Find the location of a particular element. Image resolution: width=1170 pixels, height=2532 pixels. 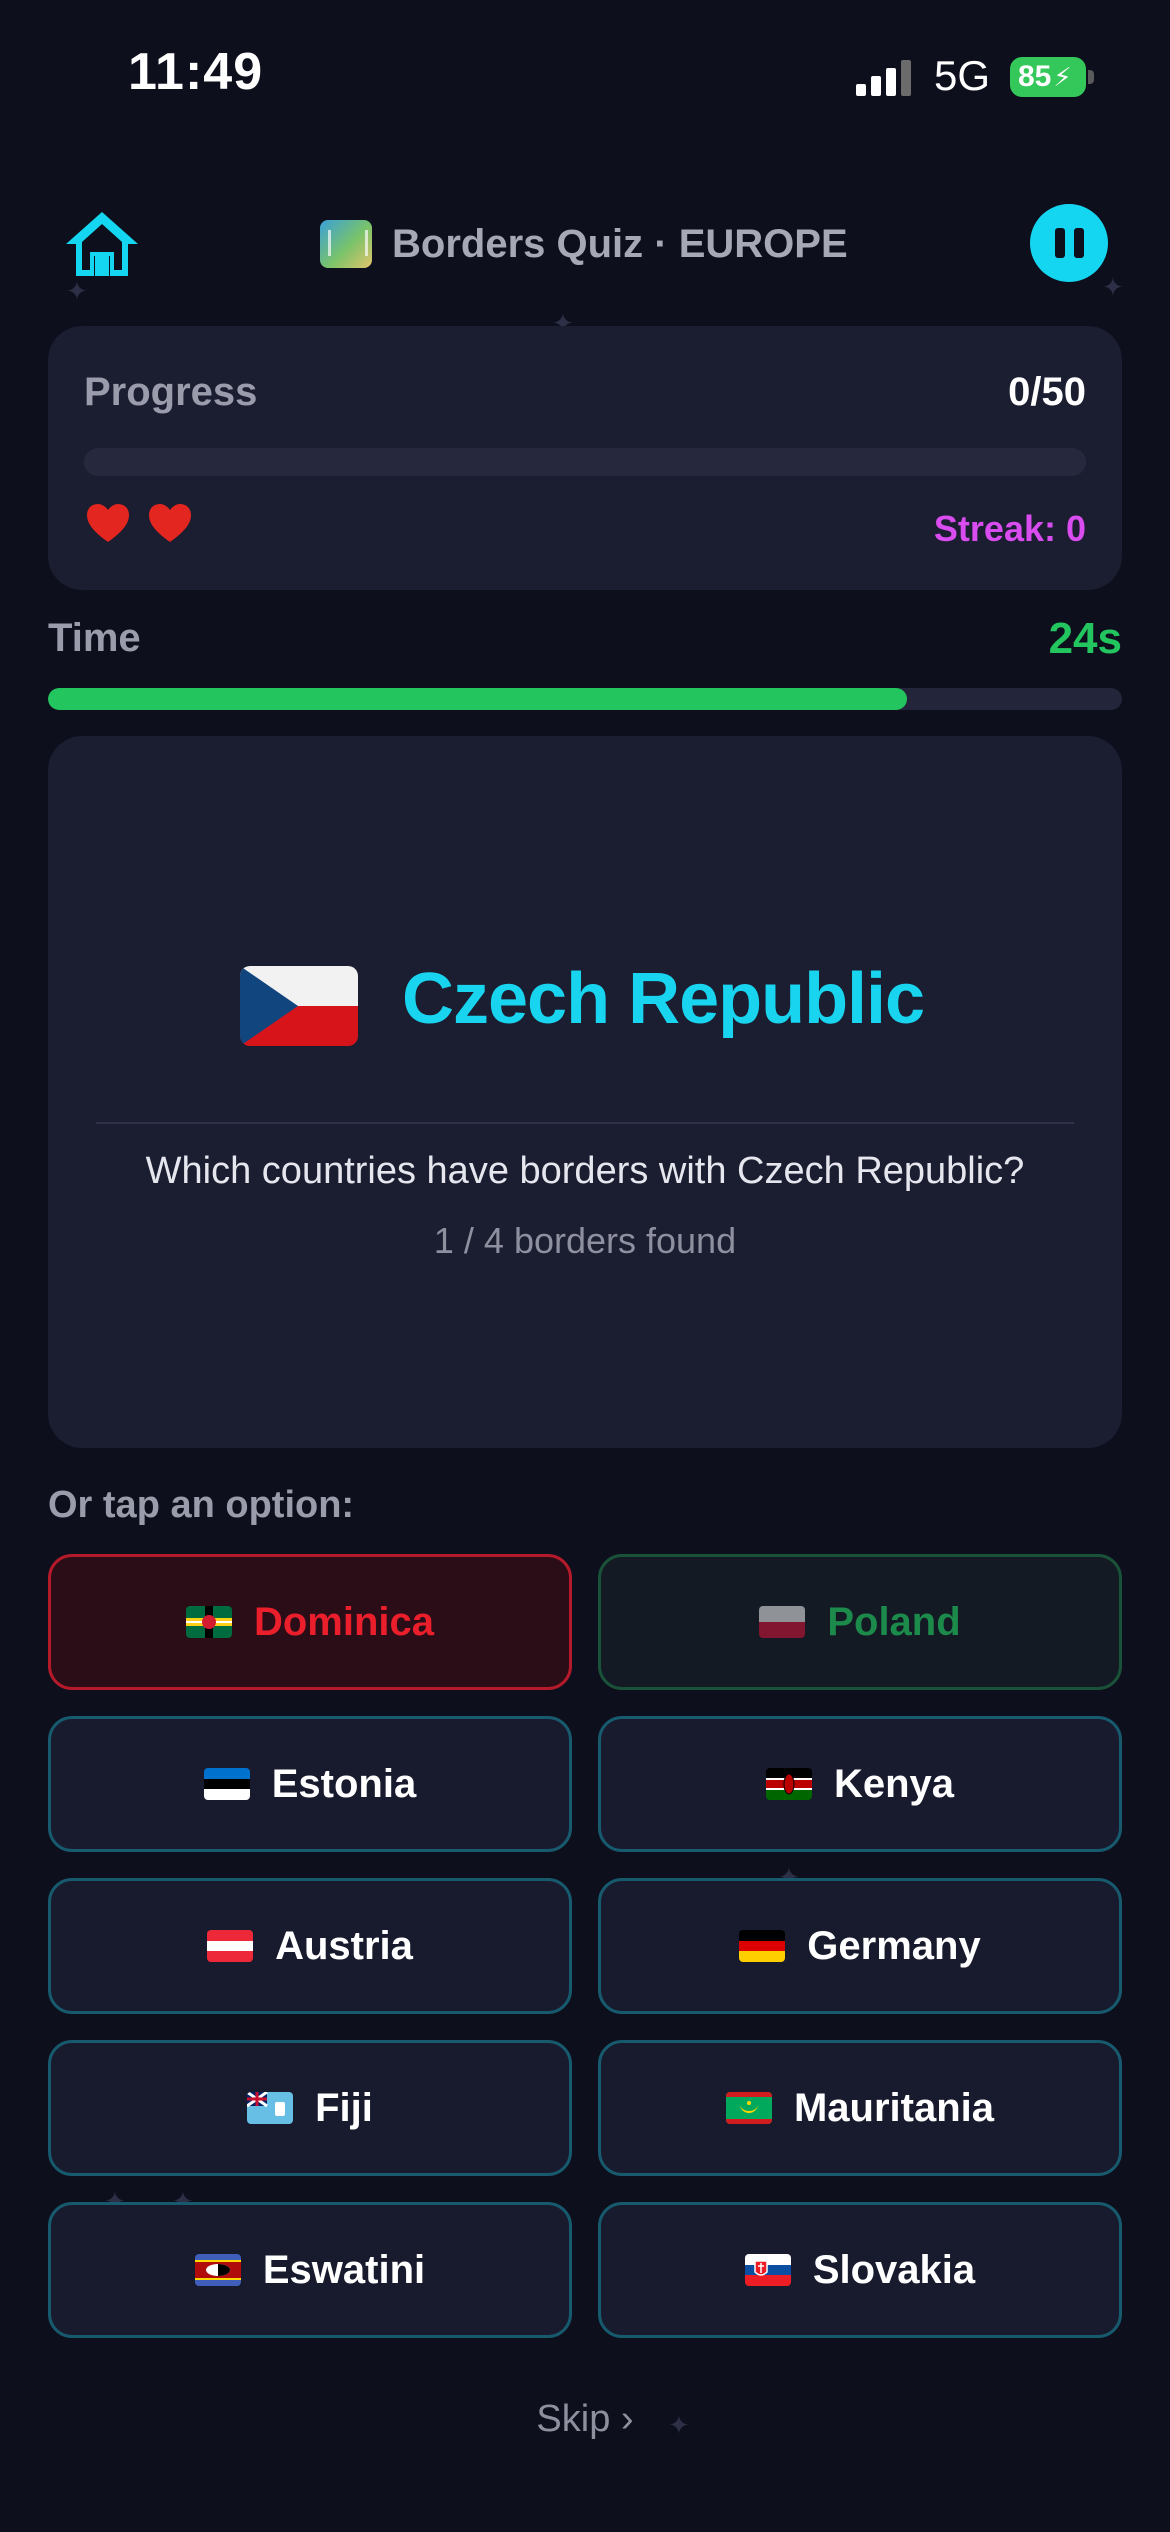

option-kenya: Kenya is located at coordinates (860, 1784).